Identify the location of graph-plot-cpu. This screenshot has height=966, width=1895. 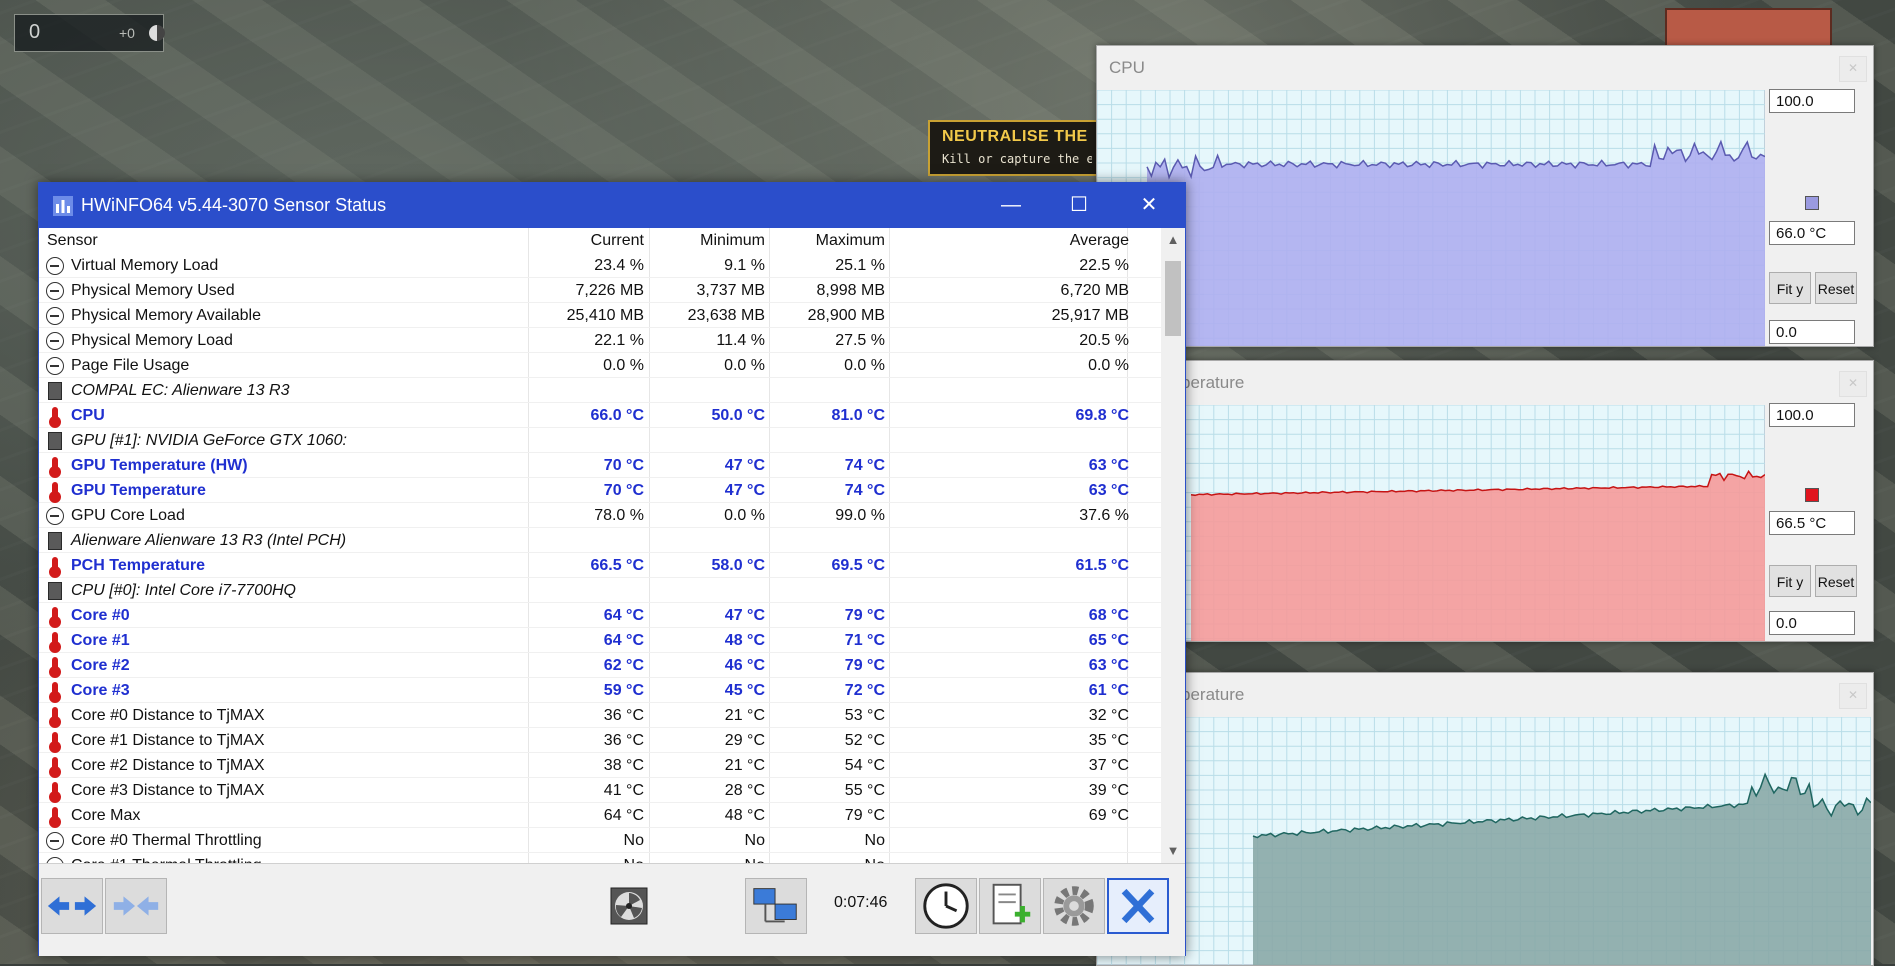
(1431, 218).